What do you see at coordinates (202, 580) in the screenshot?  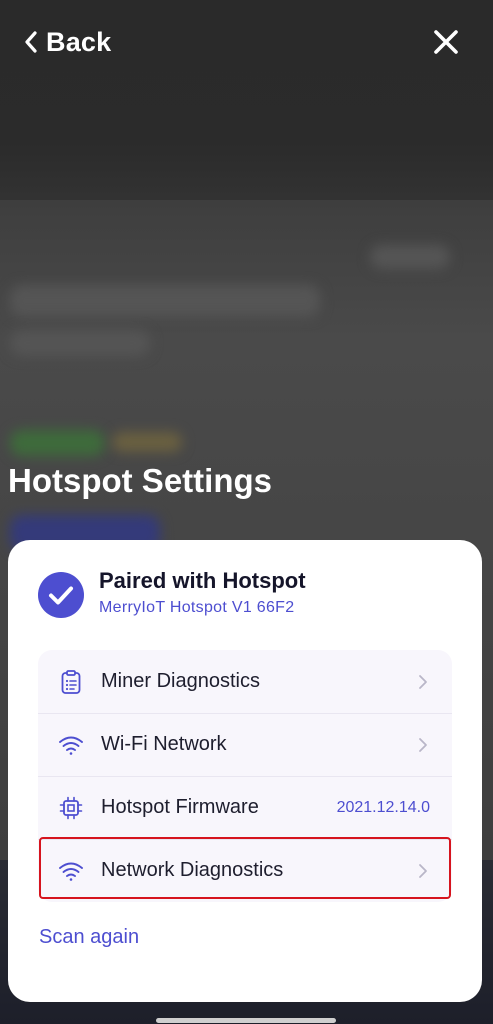 I see `paired-status-title: Paired with Hotspot` at bounding box center [202, 580].